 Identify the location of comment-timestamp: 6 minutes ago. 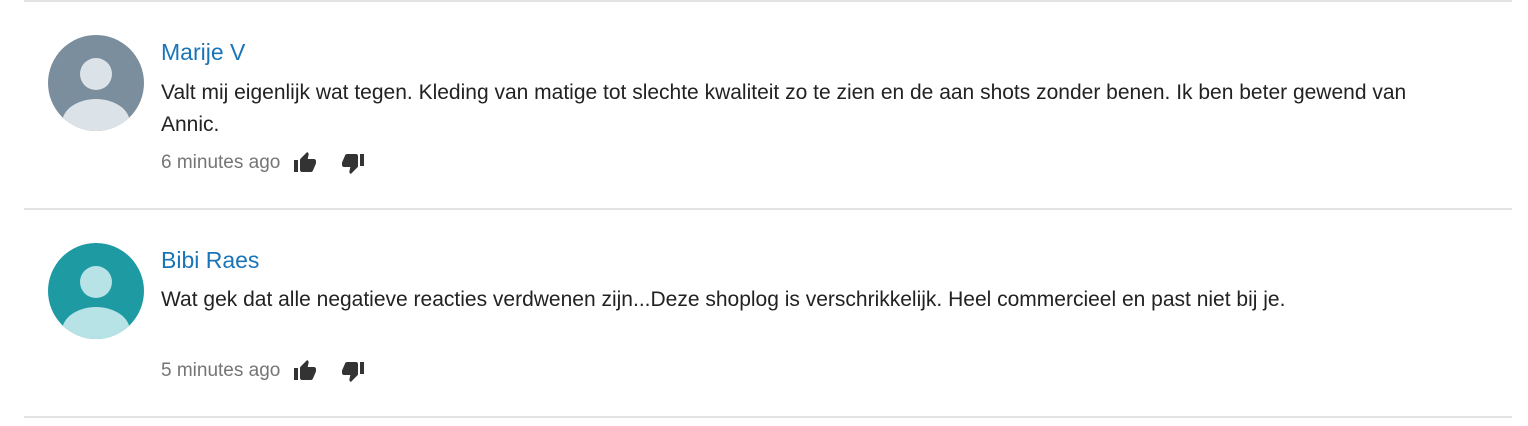
(221, 162).